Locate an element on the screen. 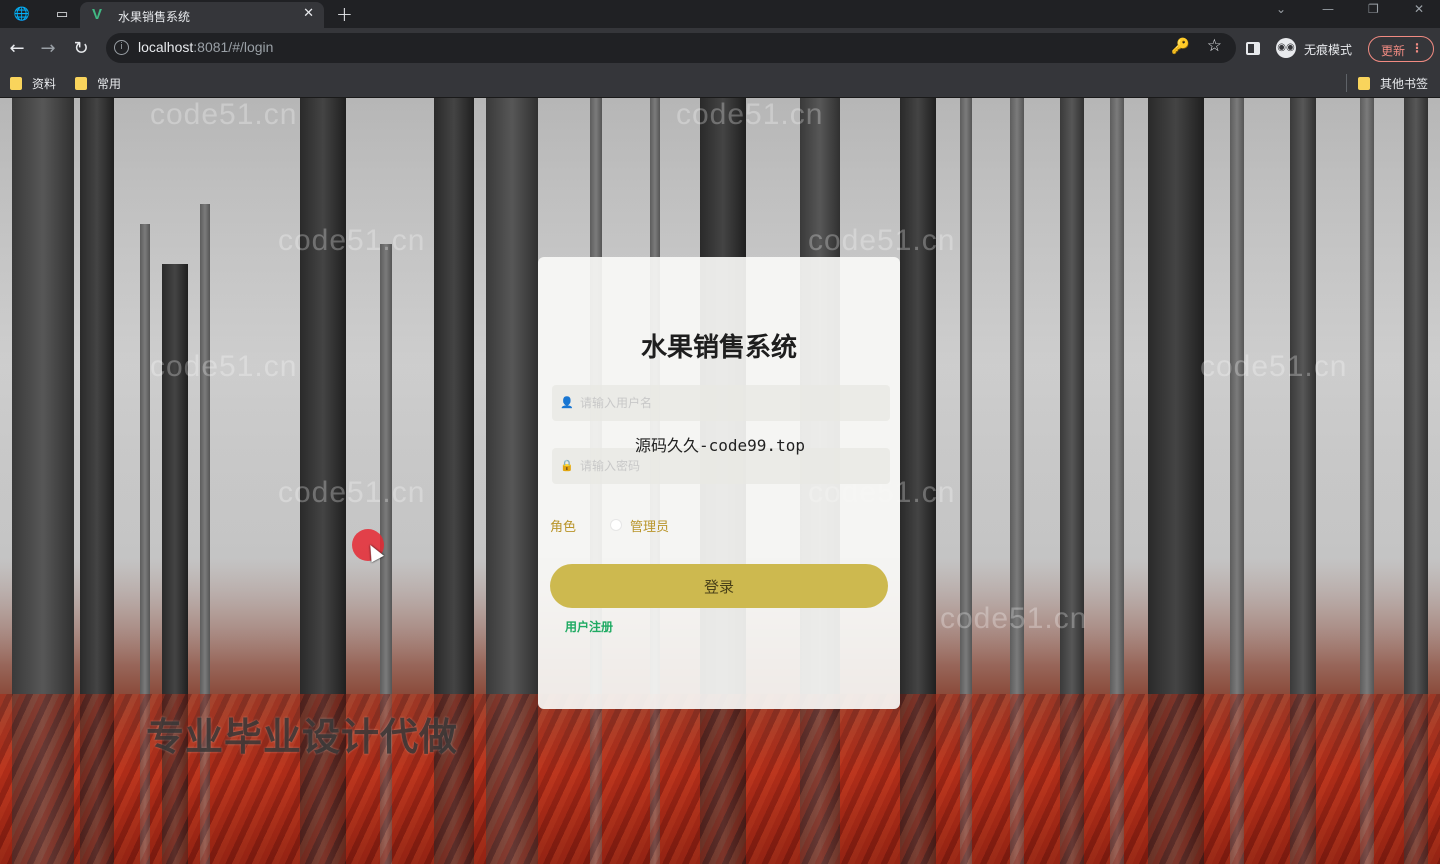 This screenshot has width=1440, height=864. source-watermark: 源码久久-code99.top is located at coordinates (720, 445).